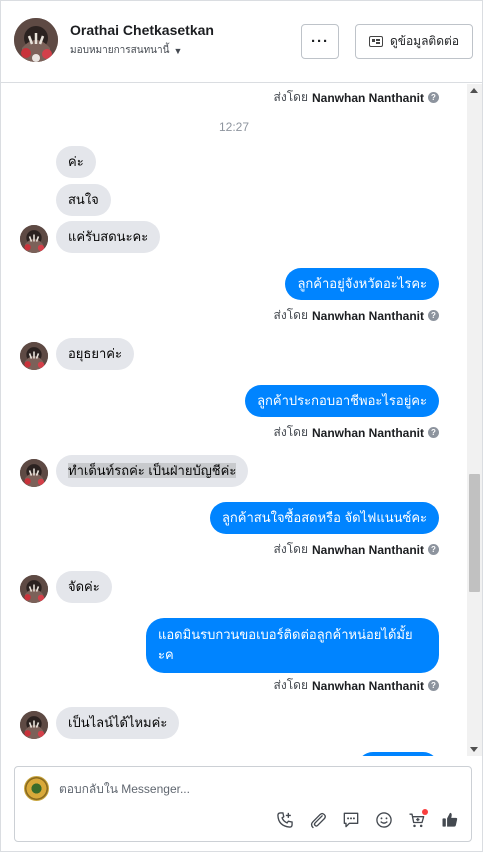  Describe the element at coordinates (351, 820) in the screenshot. I see `saved-reply-icon` at that location.